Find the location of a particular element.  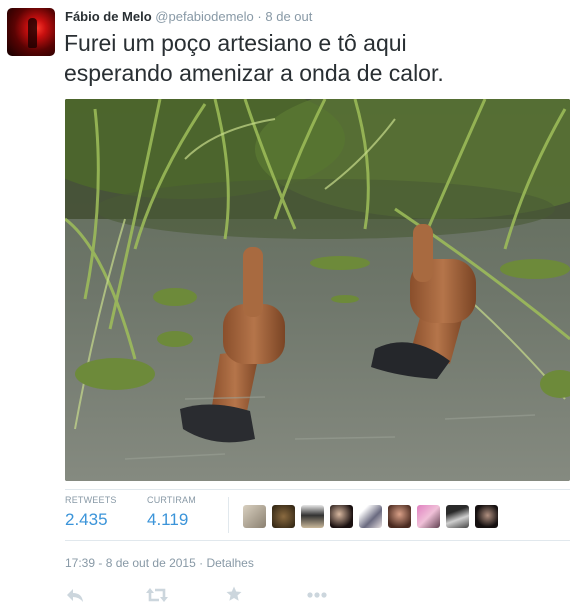

author-avatar is located at coordinates (31, 32).